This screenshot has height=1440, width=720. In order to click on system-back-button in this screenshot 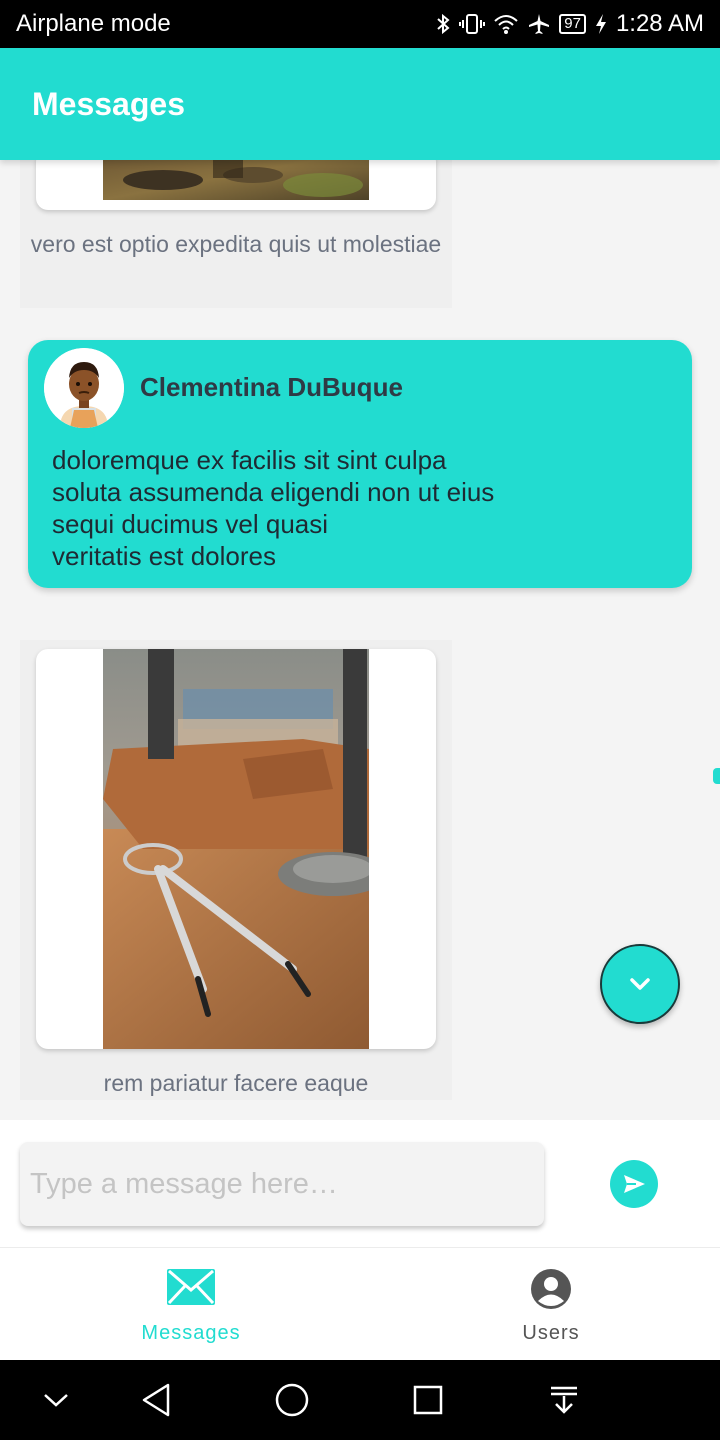, I will do `click(156, 1400)`.